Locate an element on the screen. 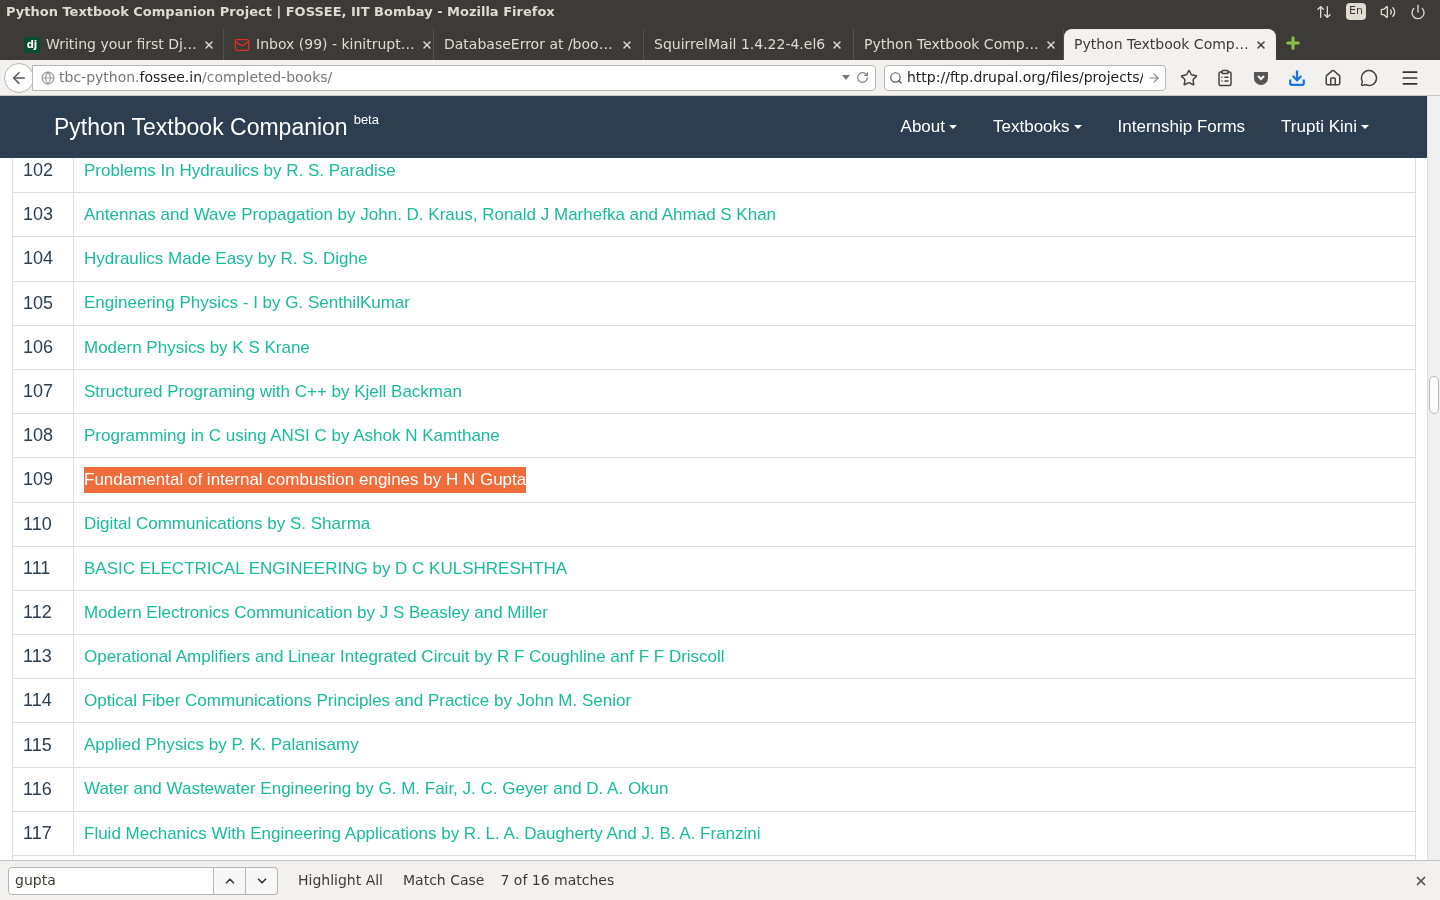 Image resolution: width=1440 pixels, height=900 pixels. find-option-button: Match Case is located at coordinates (444, 880).